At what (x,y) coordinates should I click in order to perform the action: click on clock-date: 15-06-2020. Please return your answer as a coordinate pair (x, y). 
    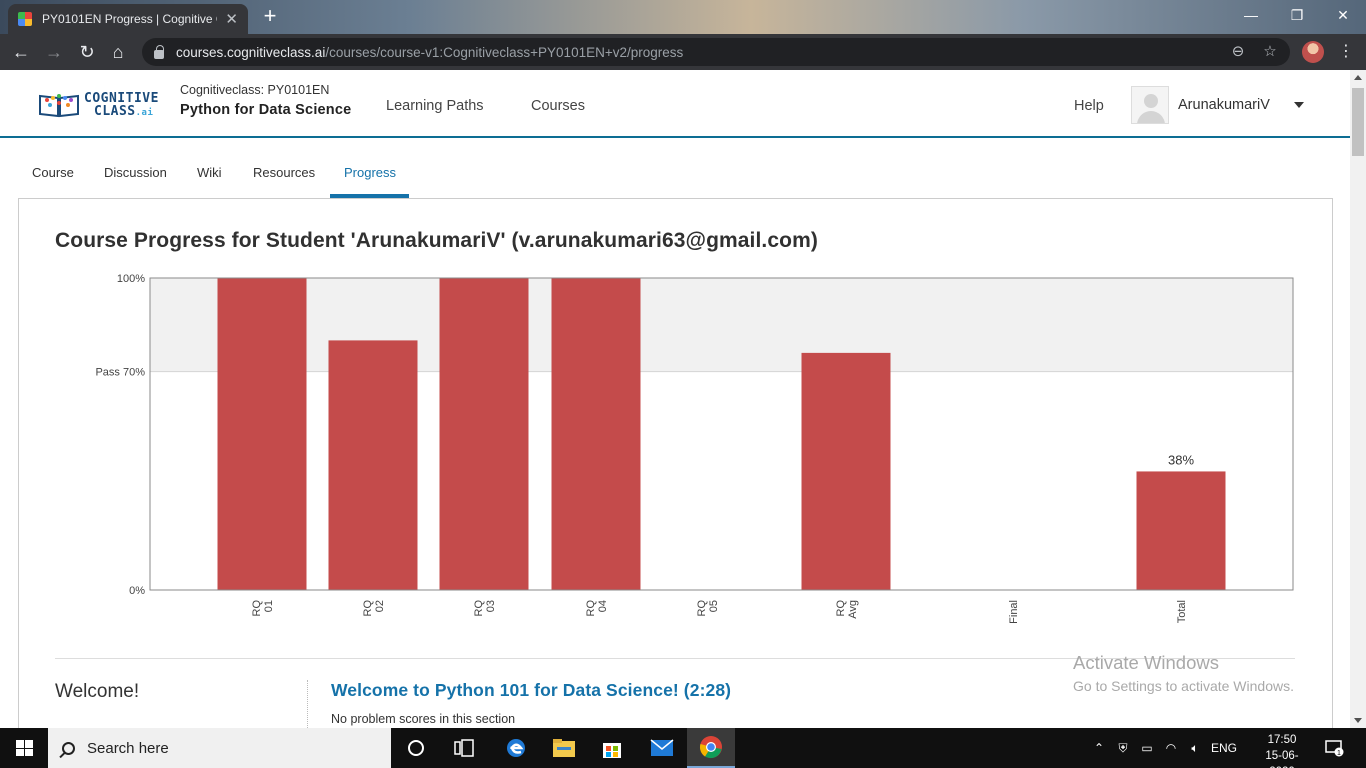
    Looking at the image, I should click on (1282, 759).